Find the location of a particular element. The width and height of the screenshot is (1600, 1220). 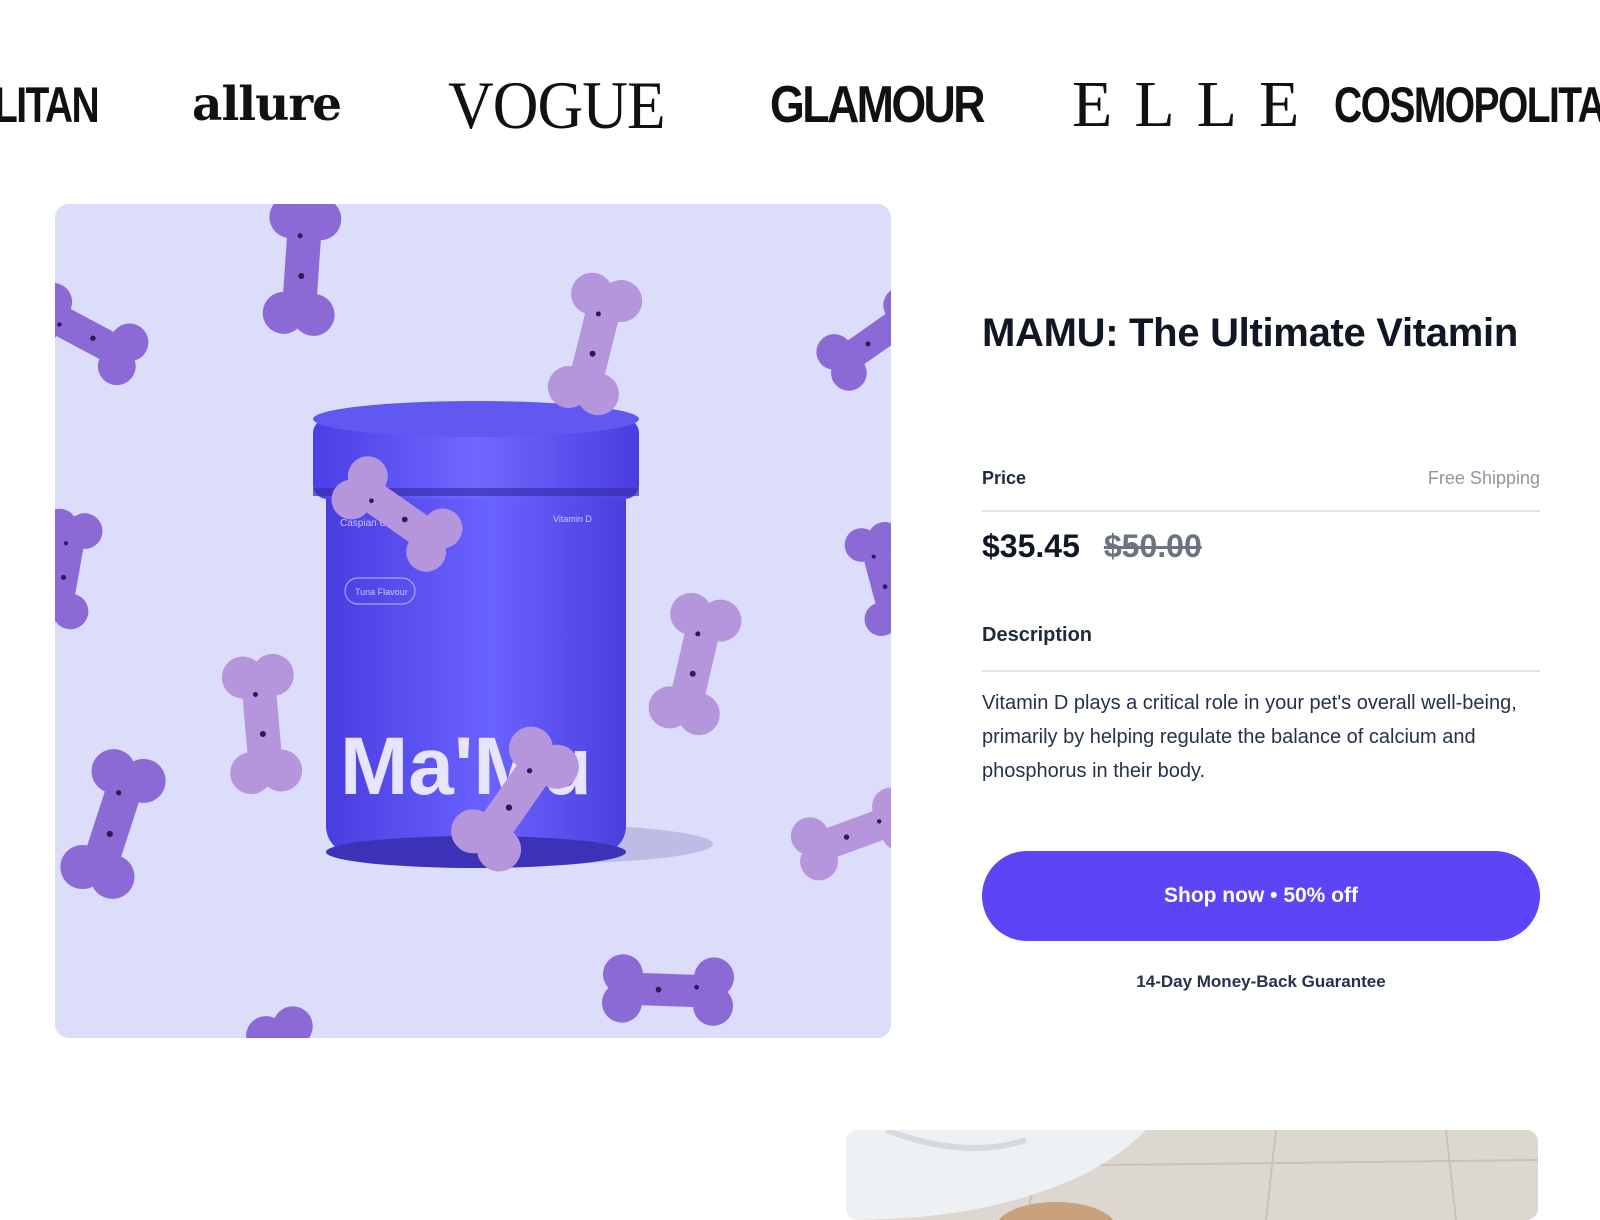

description-label: Description is located at coordinates (1037, 635).